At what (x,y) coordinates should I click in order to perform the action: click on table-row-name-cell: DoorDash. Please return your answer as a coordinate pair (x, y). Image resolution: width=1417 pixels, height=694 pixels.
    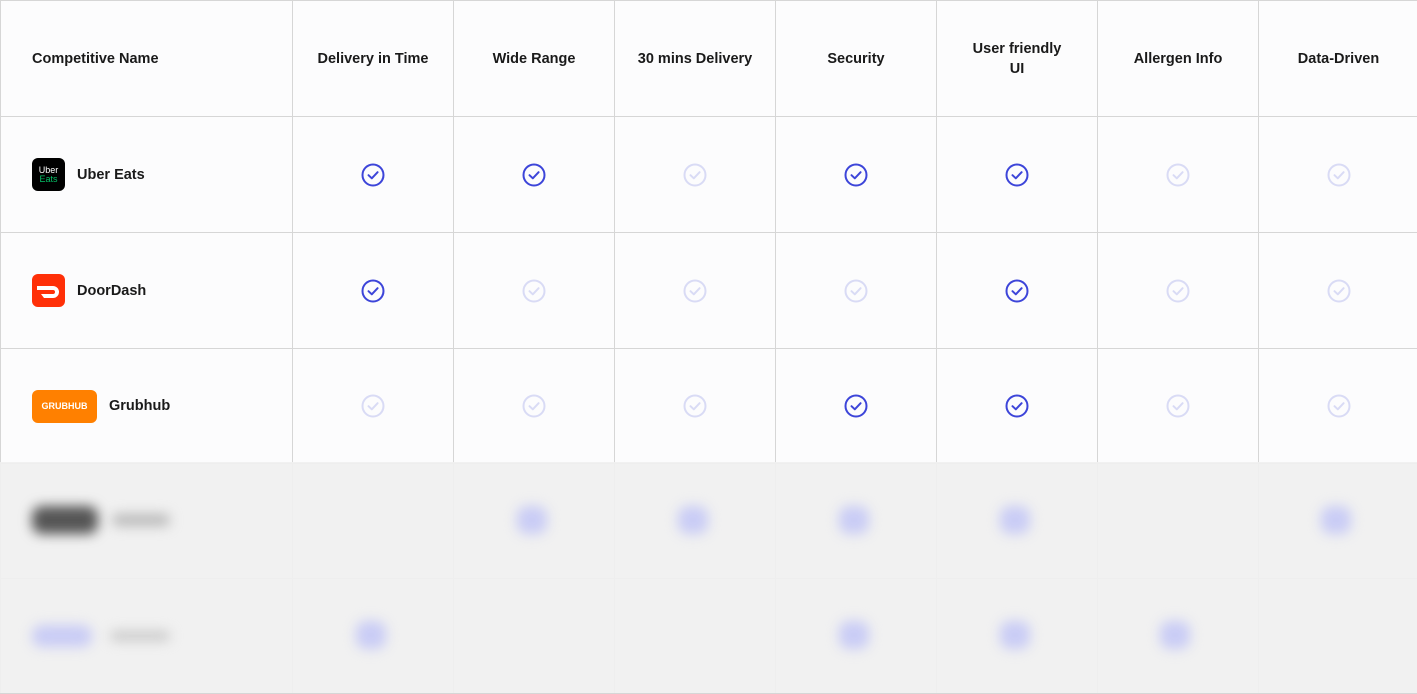
    Looking at the image, I should click on (147, 291).